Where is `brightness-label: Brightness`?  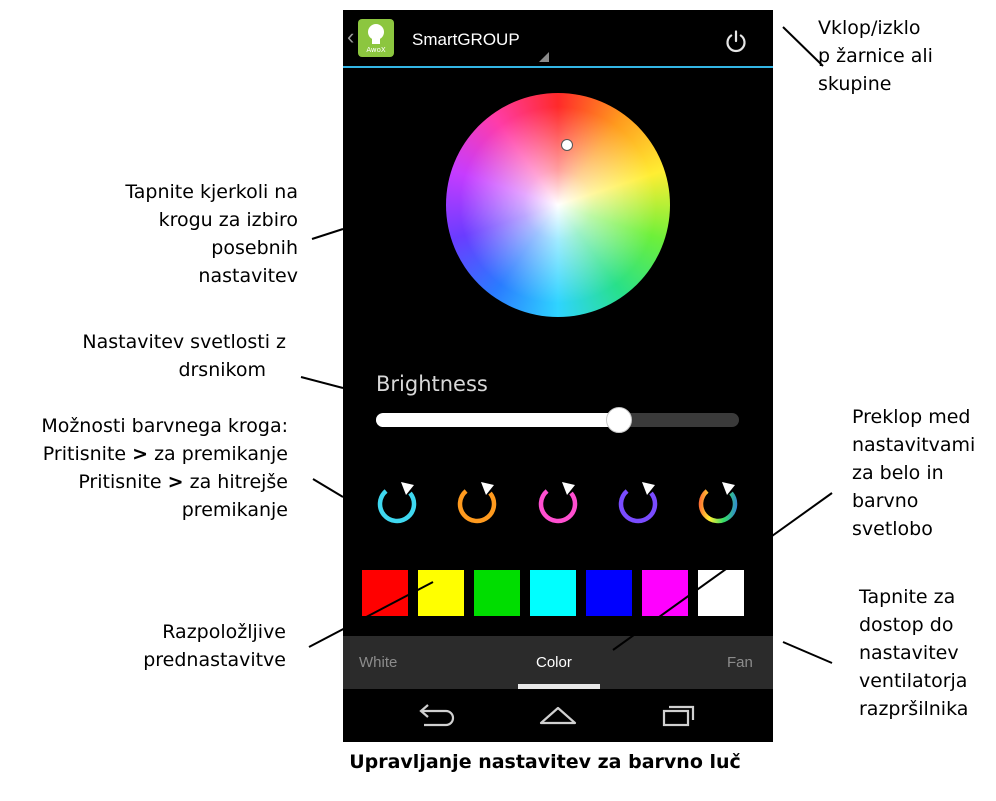 brightness-label: Brightness is located at coordinates (432, 384).